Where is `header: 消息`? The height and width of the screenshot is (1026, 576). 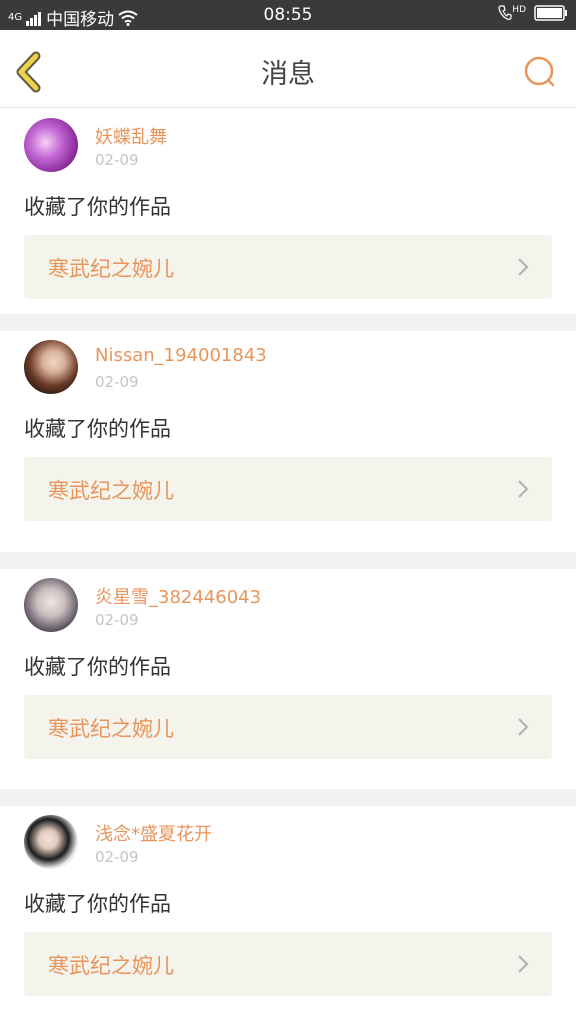 header: 消息 is located at coordinates (288, 69).